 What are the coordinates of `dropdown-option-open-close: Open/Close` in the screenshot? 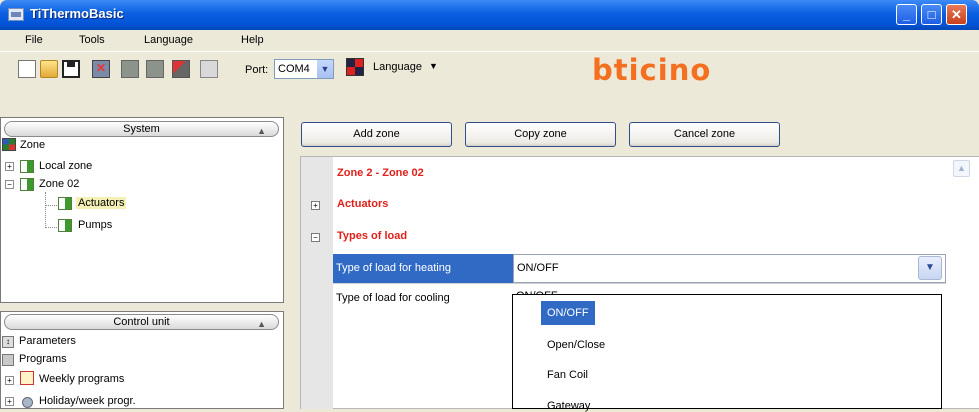 It's located at (576, 345).